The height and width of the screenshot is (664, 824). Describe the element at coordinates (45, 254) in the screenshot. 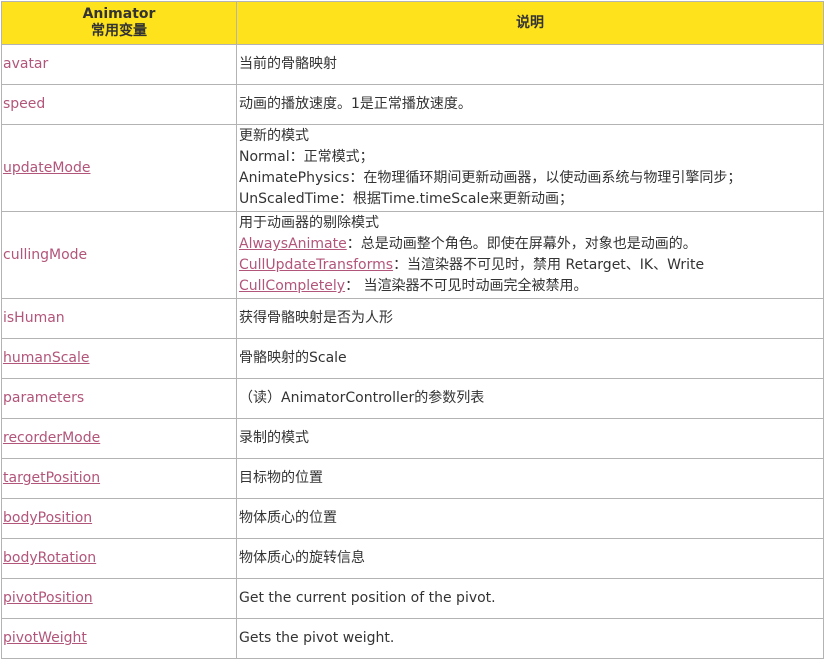

I see `variable-name-text: cullingMode` at that location.